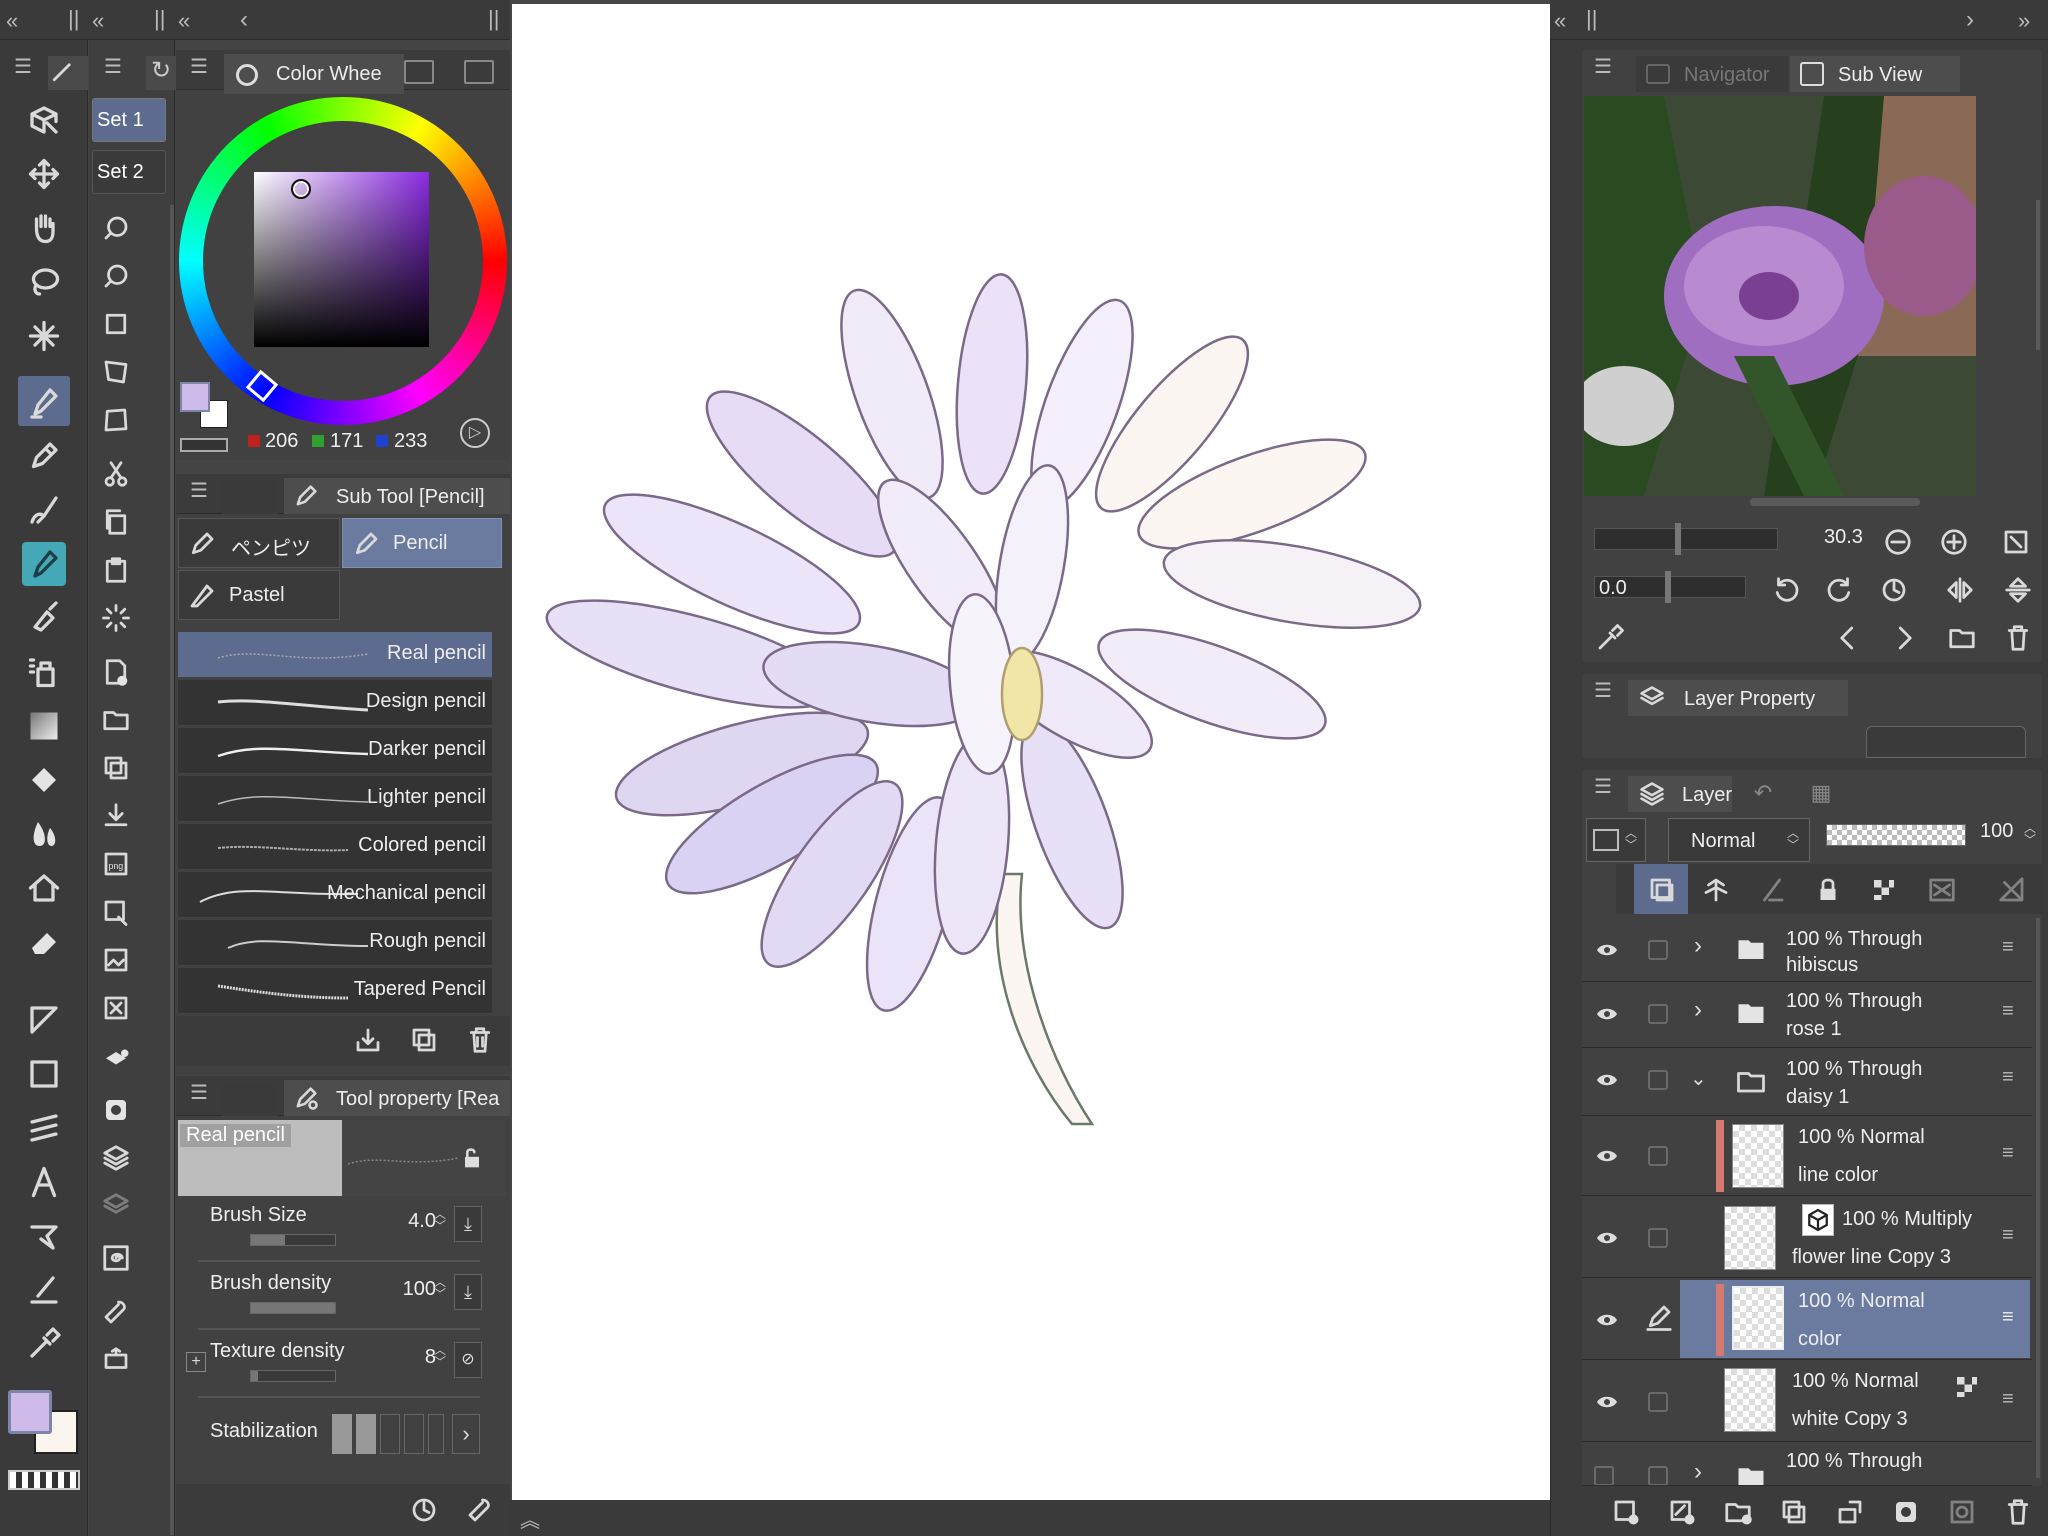 This screenshot has width=2048, height=1536. I want to click on new-folder-icon, so click(1738, 1512).